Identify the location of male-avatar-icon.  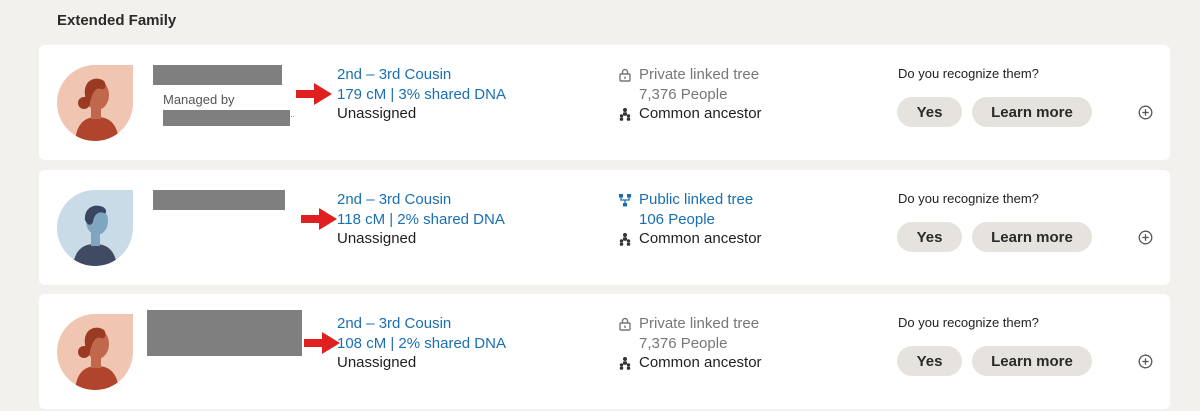
(95, 228).